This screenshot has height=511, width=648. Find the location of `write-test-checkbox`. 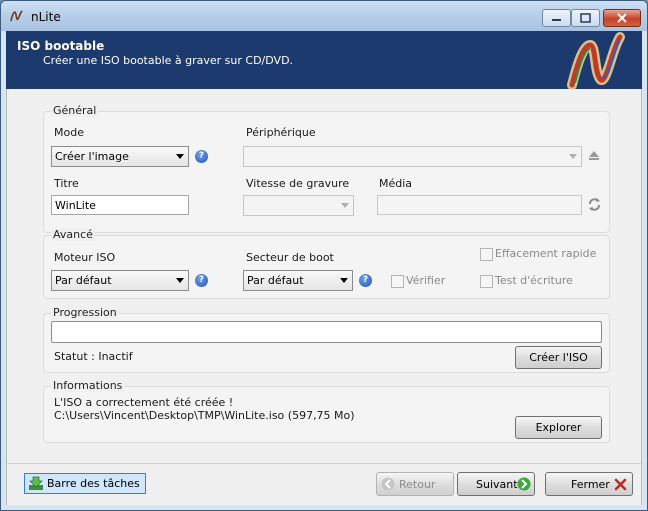

write-test-checkbox is located at coordinates (486, 281).